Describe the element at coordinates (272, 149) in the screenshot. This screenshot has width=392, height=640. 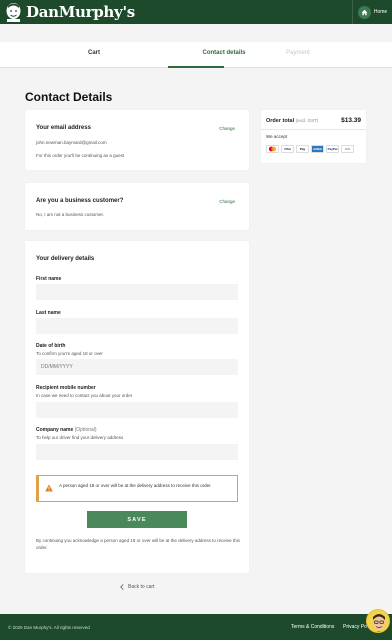
I see `mastercard-icon` at that location.